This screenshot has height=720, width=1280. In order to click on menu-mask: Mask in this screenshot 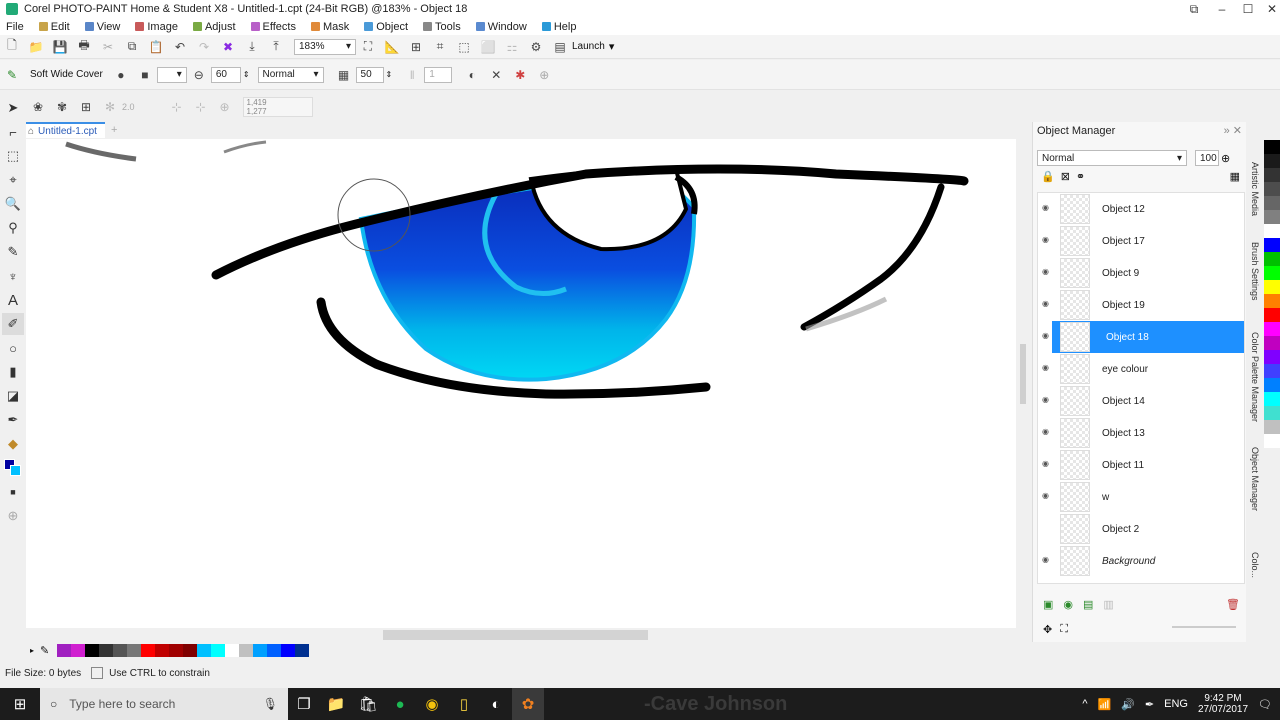, I will do `click(331, 27)`.